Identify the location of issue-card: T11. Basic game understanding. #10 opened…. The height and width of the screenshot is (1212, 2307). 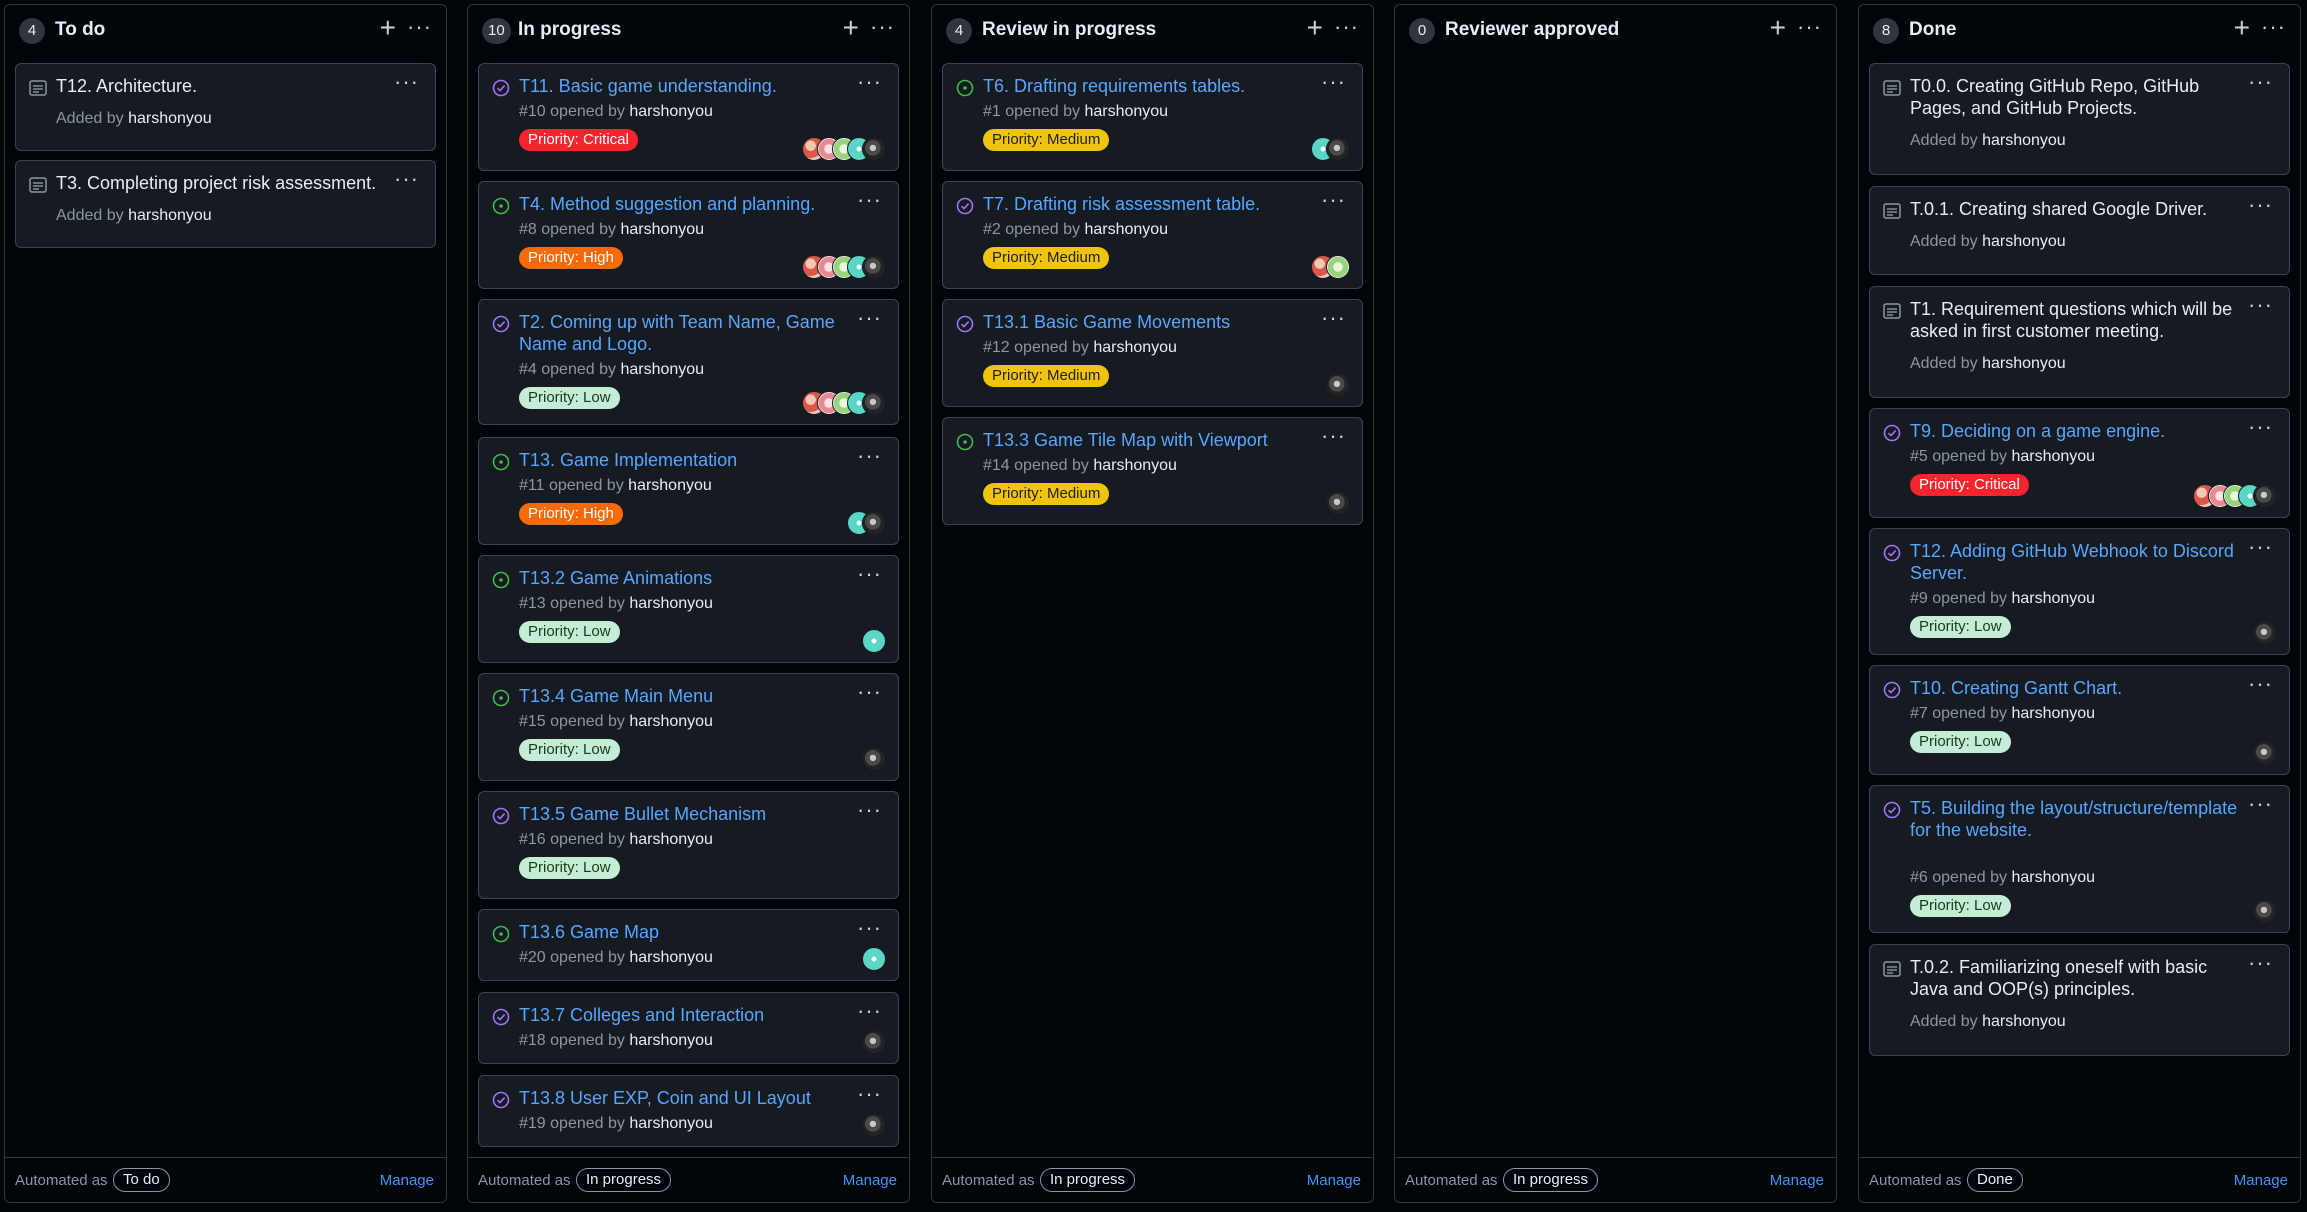
(688, 117).